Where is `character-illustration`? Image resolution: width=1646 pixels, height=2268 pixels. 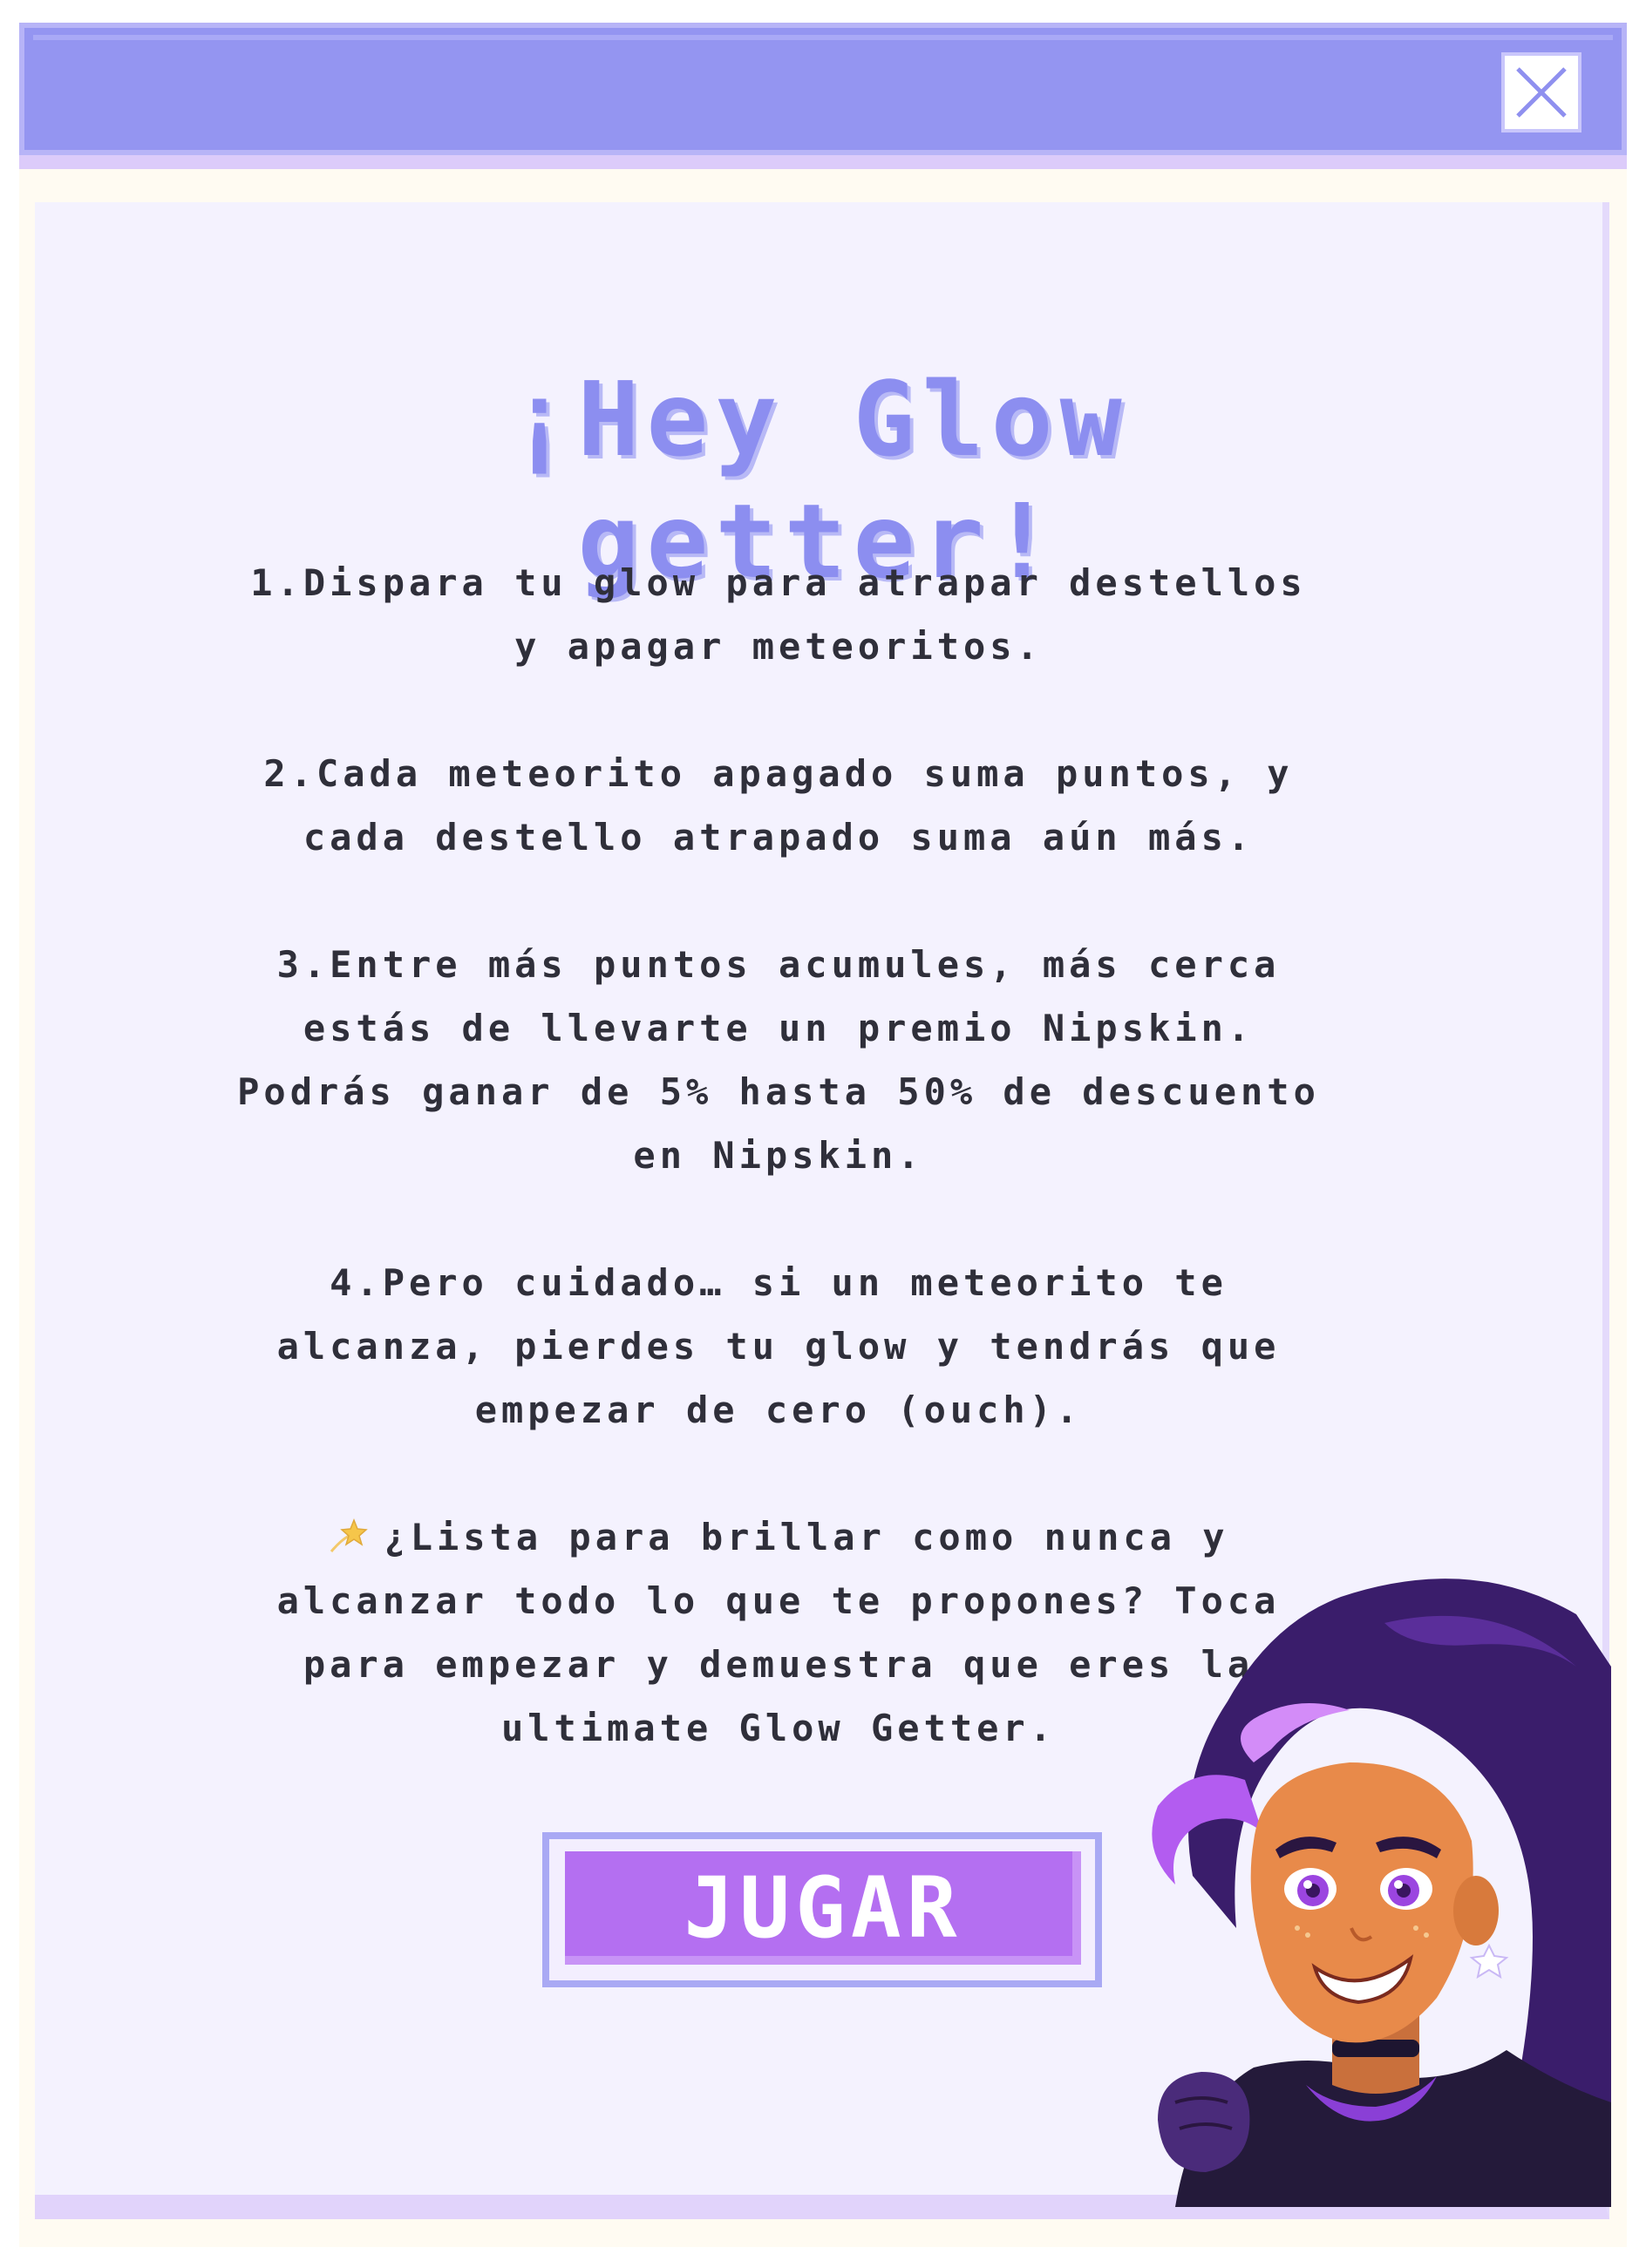
character-illustration is located at coordinates (1381, 1893).